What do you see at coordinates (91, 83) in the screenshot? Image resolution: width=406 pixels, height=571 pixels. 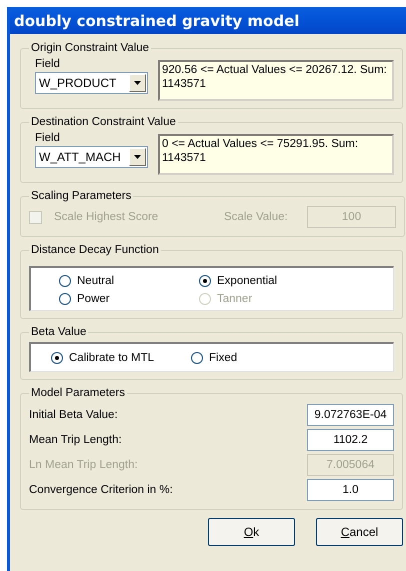 I see `field-dropdown: W_PRODUCT` at bounding box center [91, 83].